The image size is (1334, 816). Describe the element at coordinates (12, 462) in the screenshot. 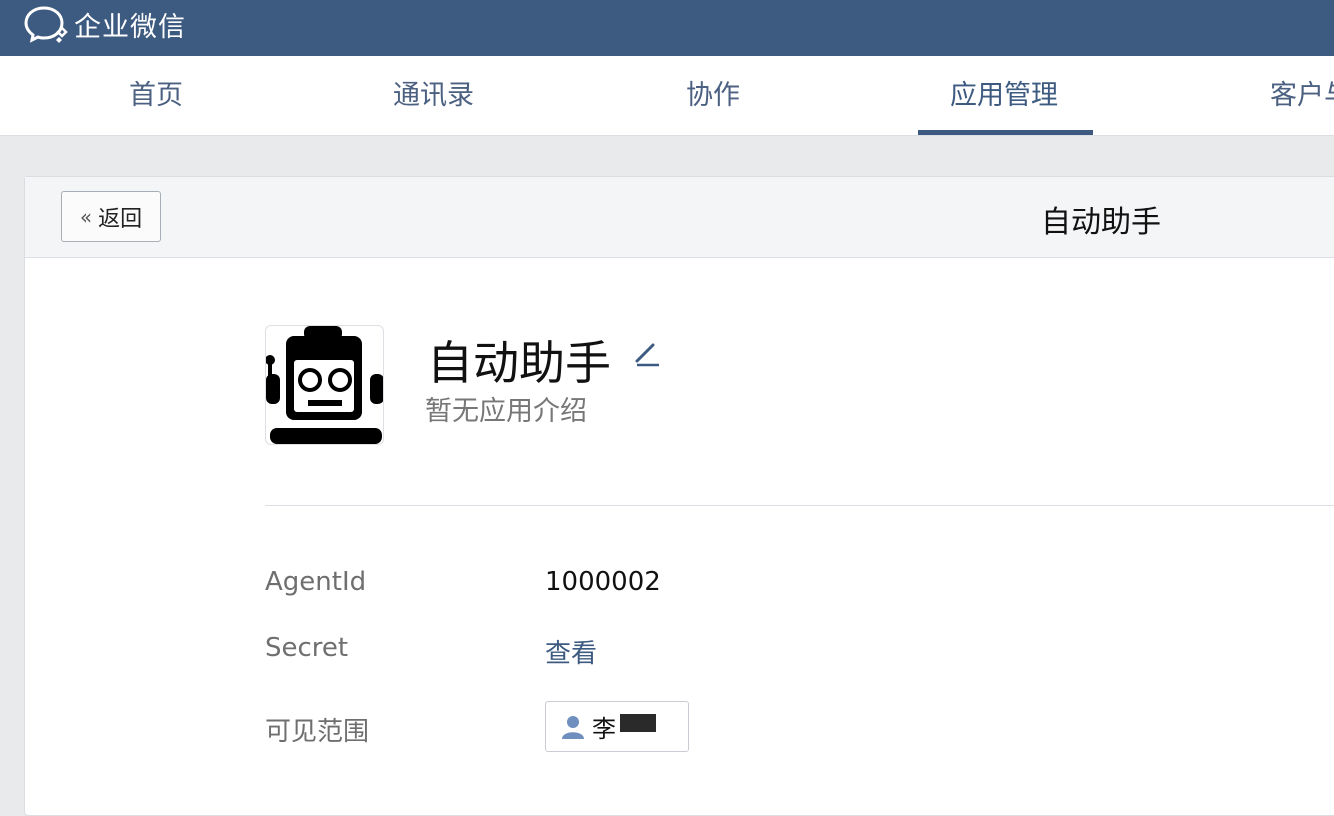

I see `page-gutter` at that location.